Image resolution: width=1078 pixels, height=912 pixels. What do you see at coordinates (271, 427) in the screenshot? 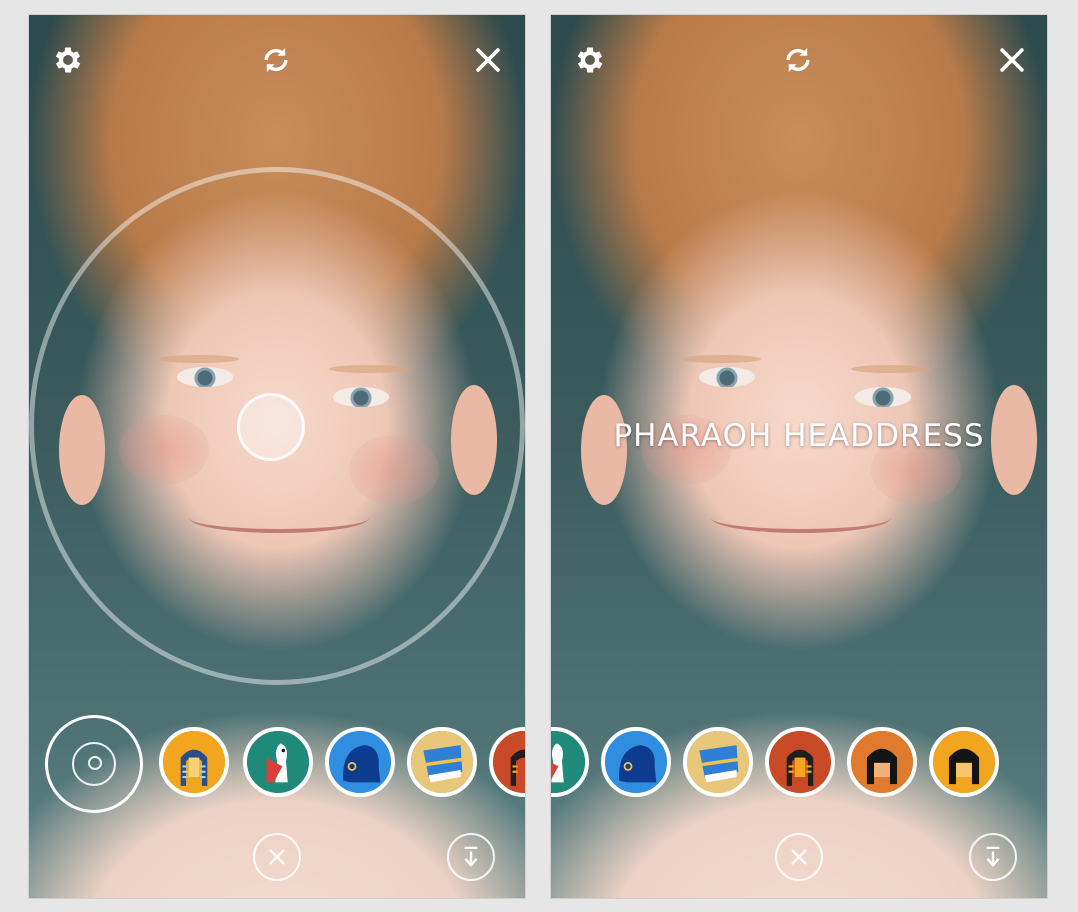
I see `focus-ring-inner` at bounding box center [271, 427].